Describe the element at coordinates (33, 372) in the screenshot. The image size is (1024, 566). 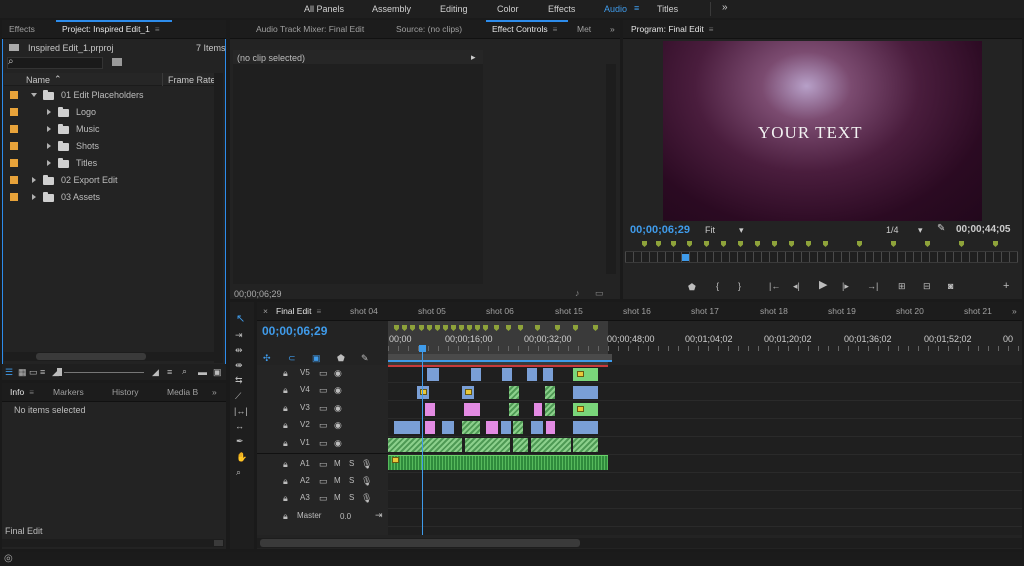
I see `freeform-view-icon: ▭` at that location.